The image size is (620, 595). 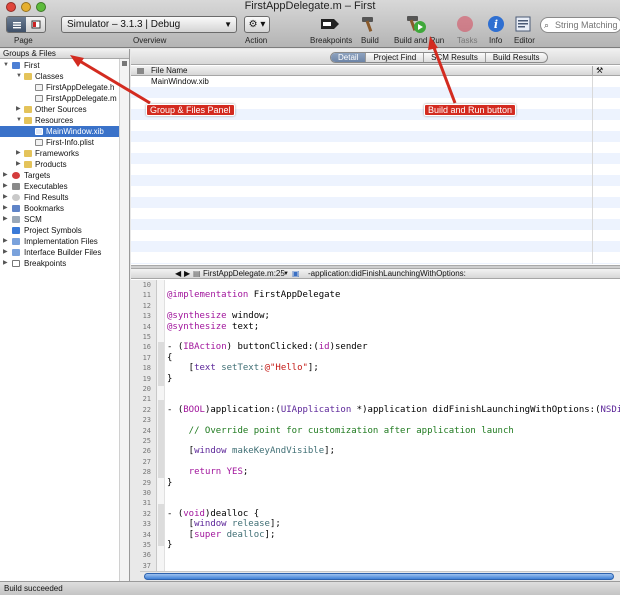 I want to click on tasks-button, so click(x=465, y=25).